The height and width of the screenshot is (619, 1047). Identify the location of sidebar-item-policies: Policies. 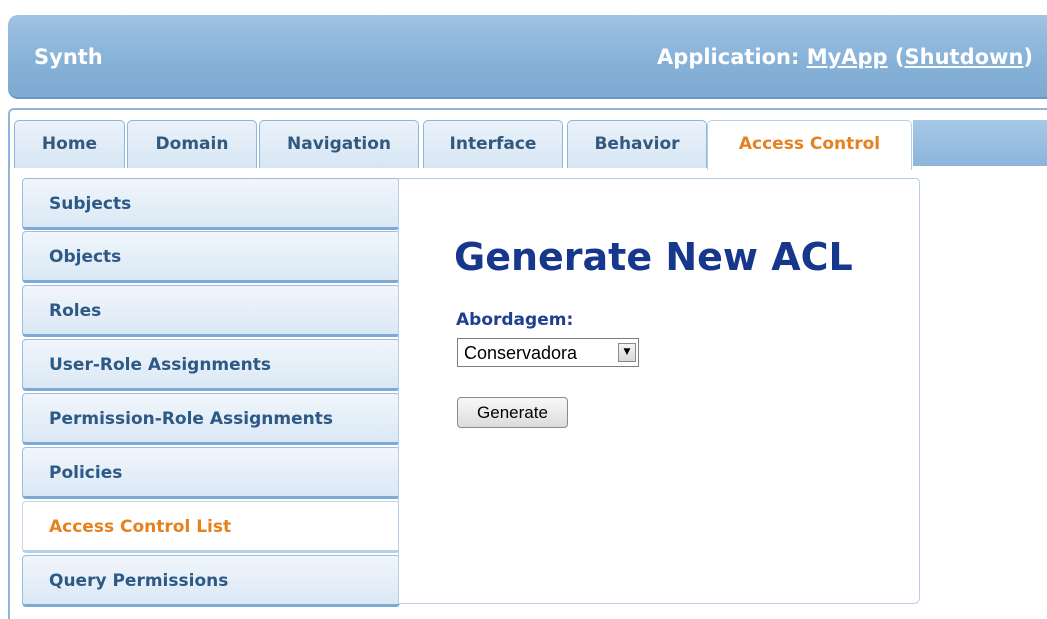
(211, 473).